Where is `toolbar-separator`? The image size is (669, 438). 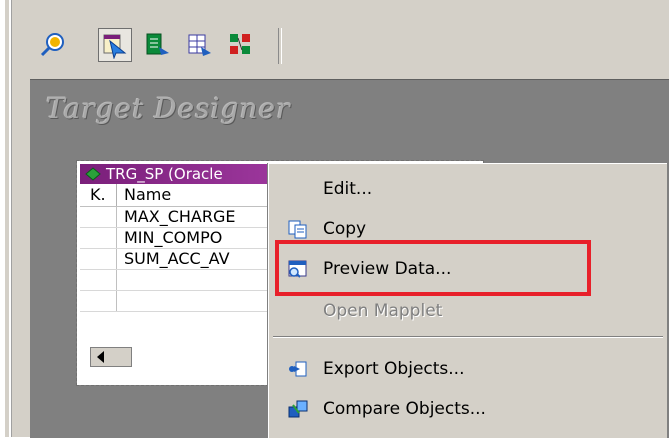 toolbar-separator is located at coordinates (280, 46).